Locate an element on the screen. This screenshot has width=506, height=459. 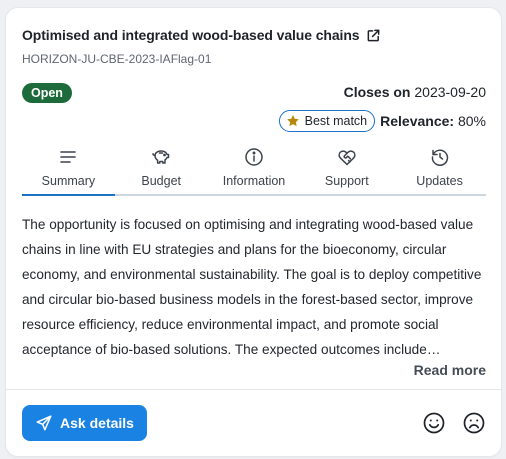
divider is located at coordinates (253, 389).